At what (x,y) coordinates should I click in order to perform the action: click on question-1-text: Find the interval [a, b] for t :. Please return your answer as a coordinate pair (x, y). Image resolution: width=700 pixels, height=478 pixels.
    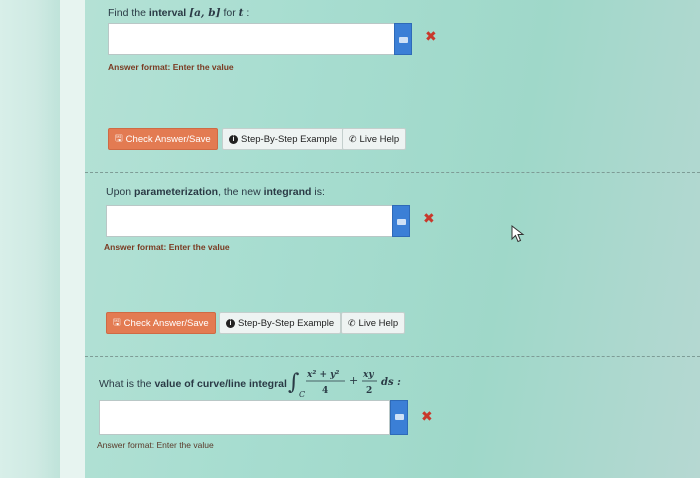
    Looking at the image, I should click on (179, 13).